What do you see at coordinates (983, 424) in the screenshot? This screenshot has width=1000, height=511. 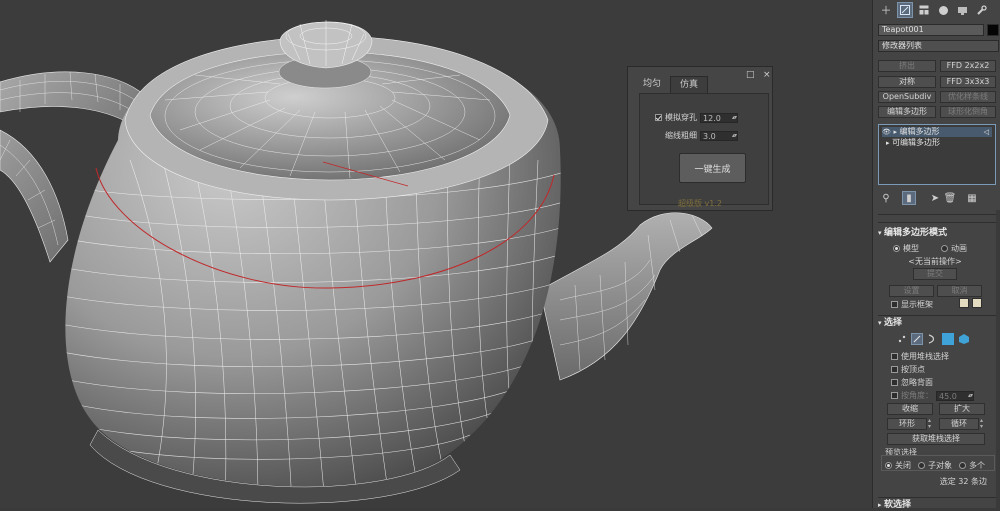 I see `loop-spinner: ▴ ▾` at bounding box center [983, 424].